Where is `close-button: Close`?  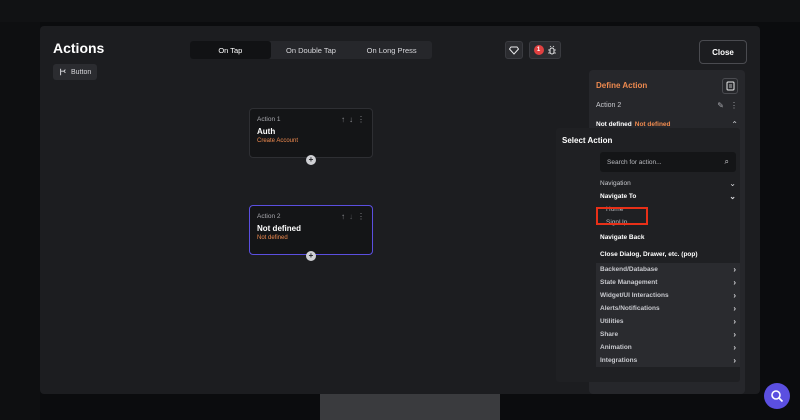 close-button: Close is located at coordinates (723, 52).